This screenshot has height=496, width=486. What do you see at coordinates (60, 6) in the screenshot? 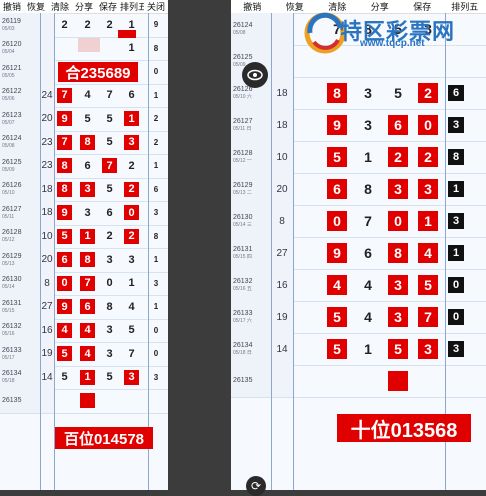
I see `left-toolbar-item: 清除` at bounding box center [60, 6].